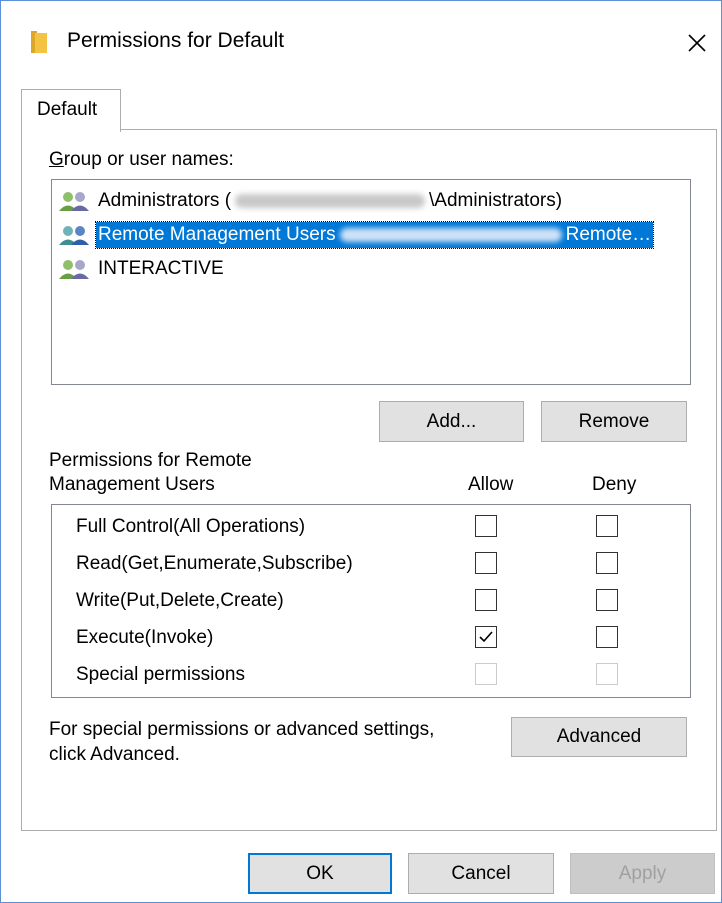 The image size is (722, 903). Describe the element at coordinates (160, 674) in the screenshot. I see `permission-name: Special permissions` at that location.